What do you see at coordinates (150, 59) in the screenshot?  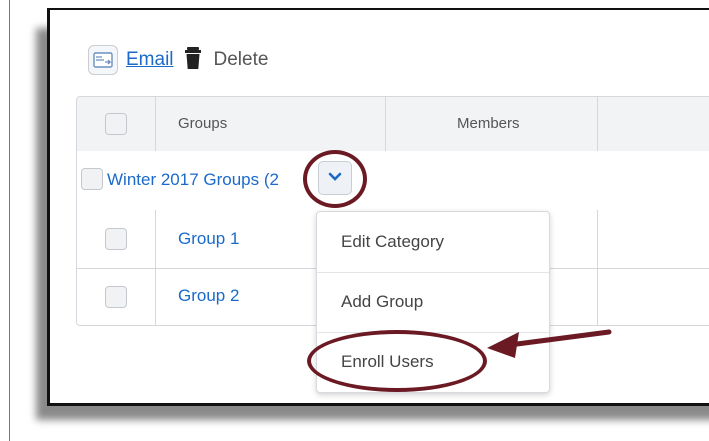 I see `email-label: Email` at bounding box center [150, 59].